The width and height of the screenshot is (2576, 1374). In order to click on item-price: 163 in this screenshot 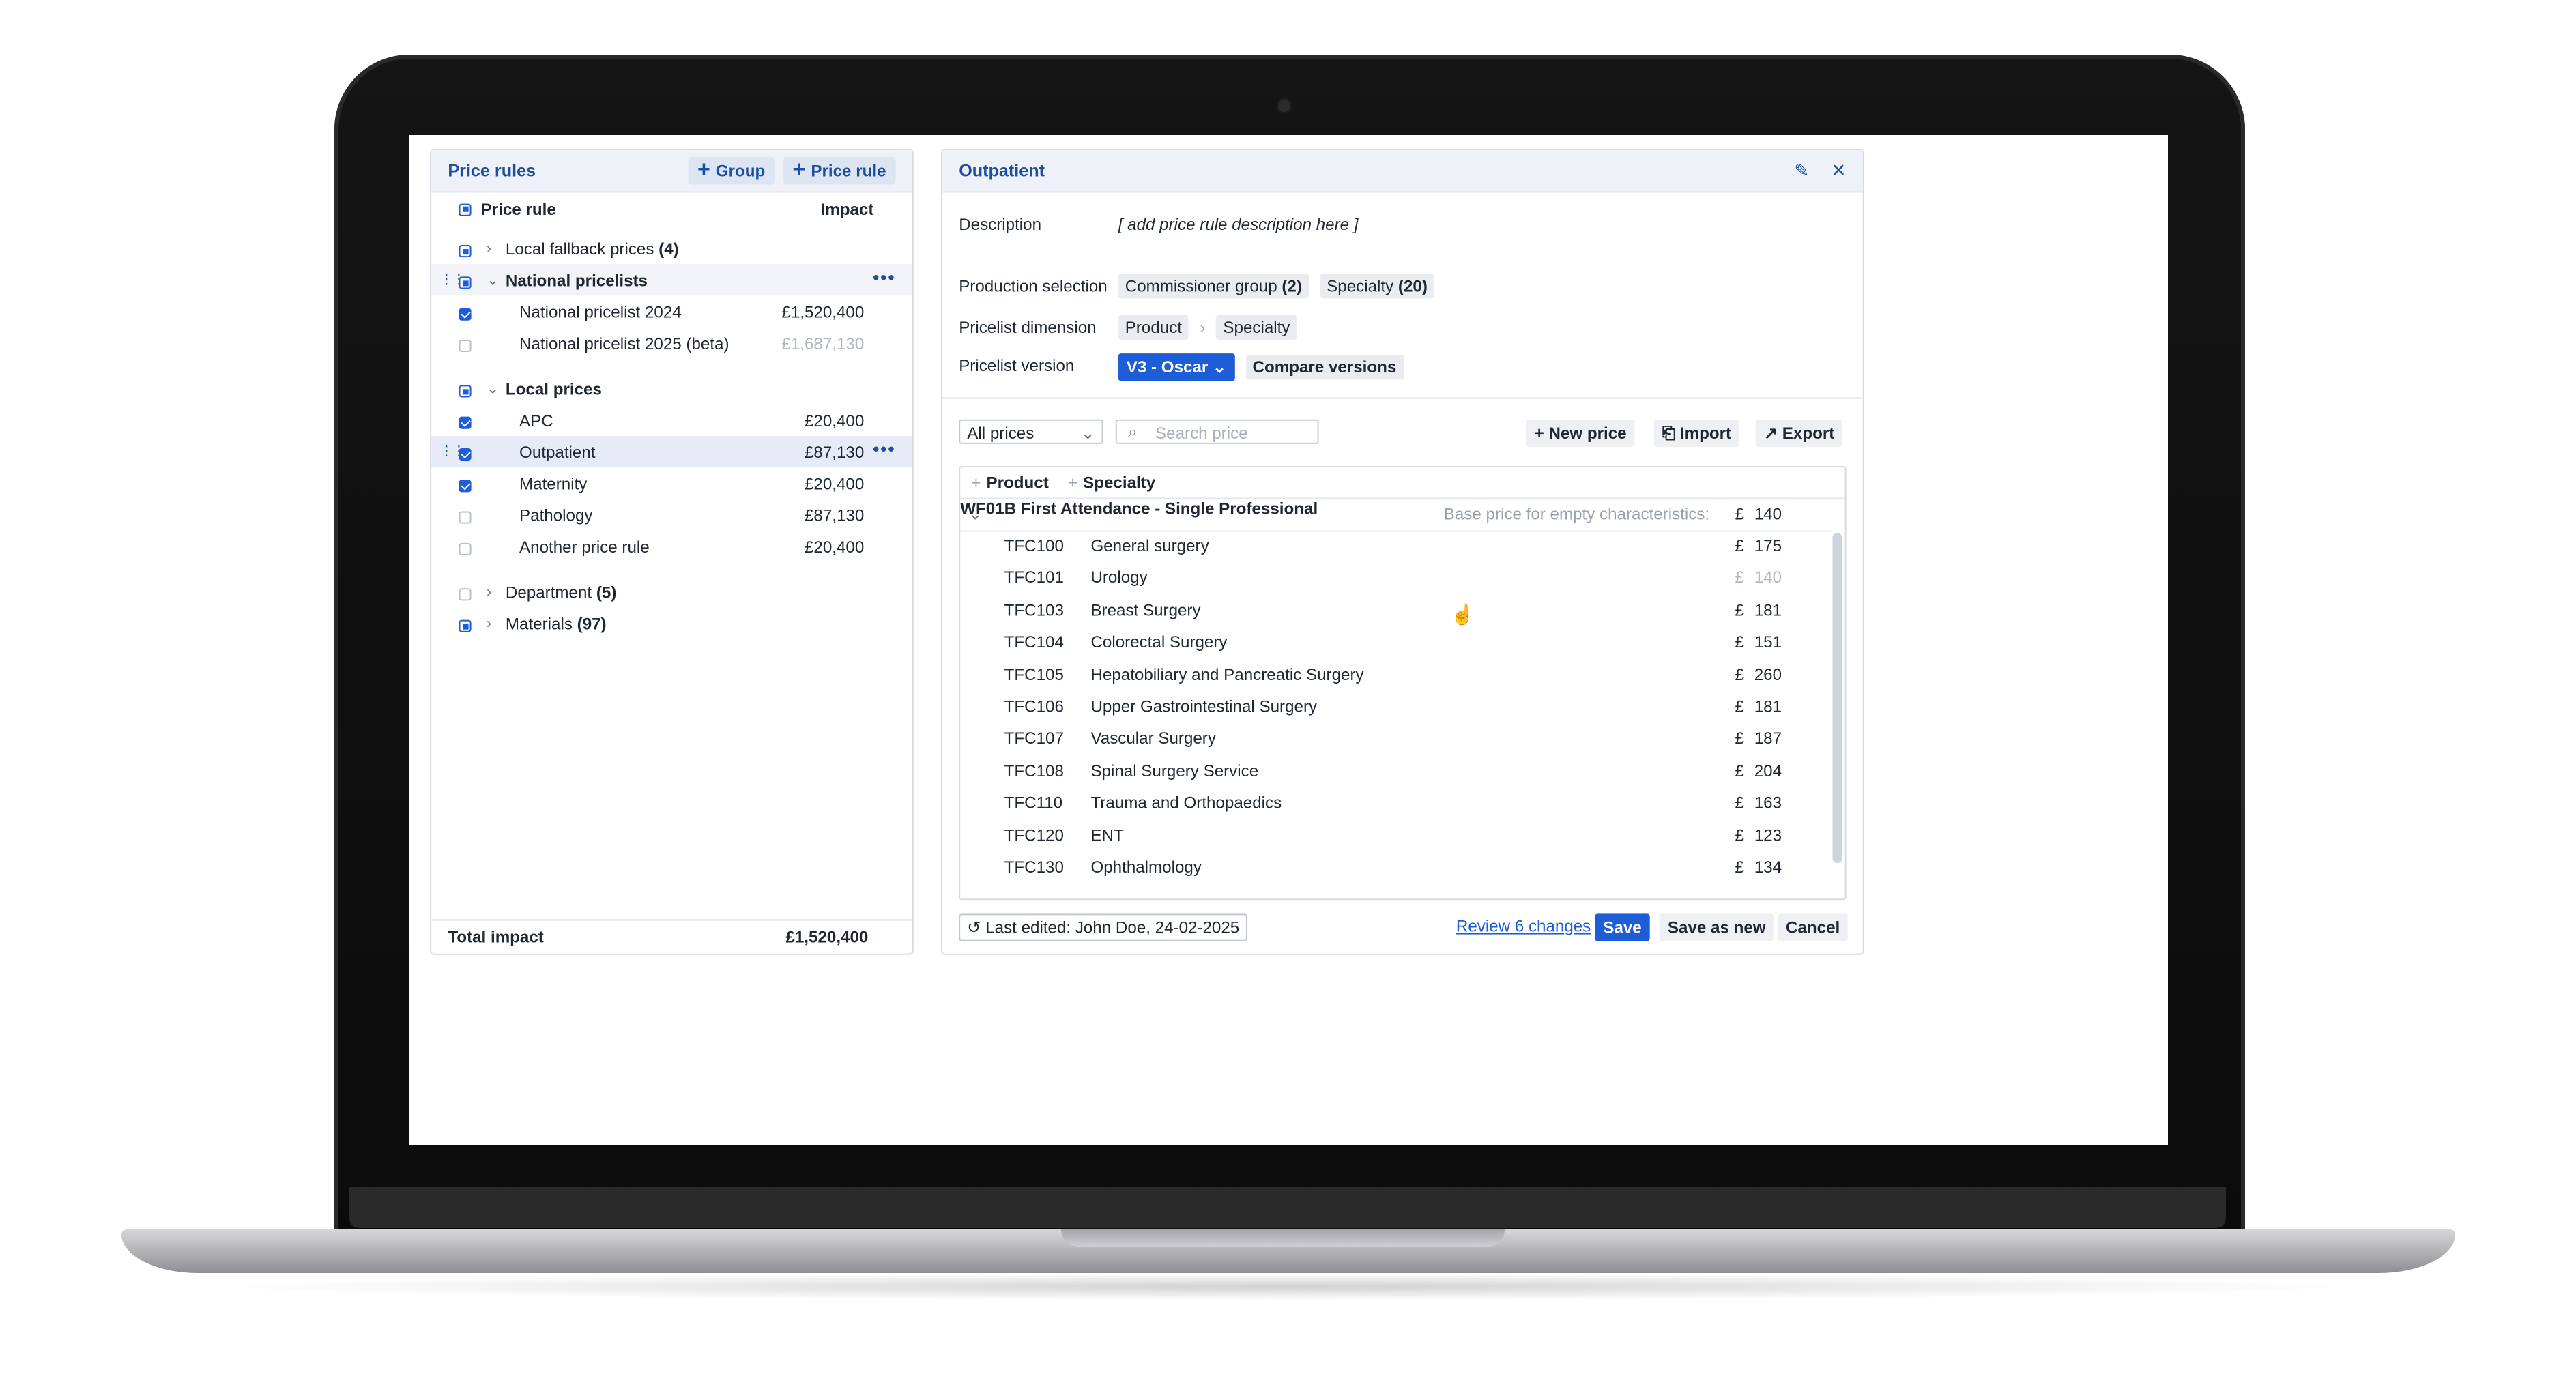, I will do `click(1768, 803)`.